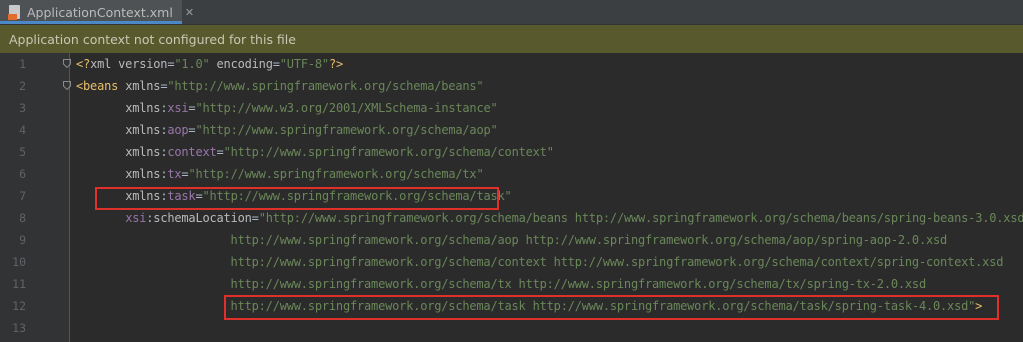 Image resolution: width=1023 pixels, height=342 pixels. I want to click on code-line: 1 <?xml version="1.0" encoding="UTF-8"?>, so click(511, 64).